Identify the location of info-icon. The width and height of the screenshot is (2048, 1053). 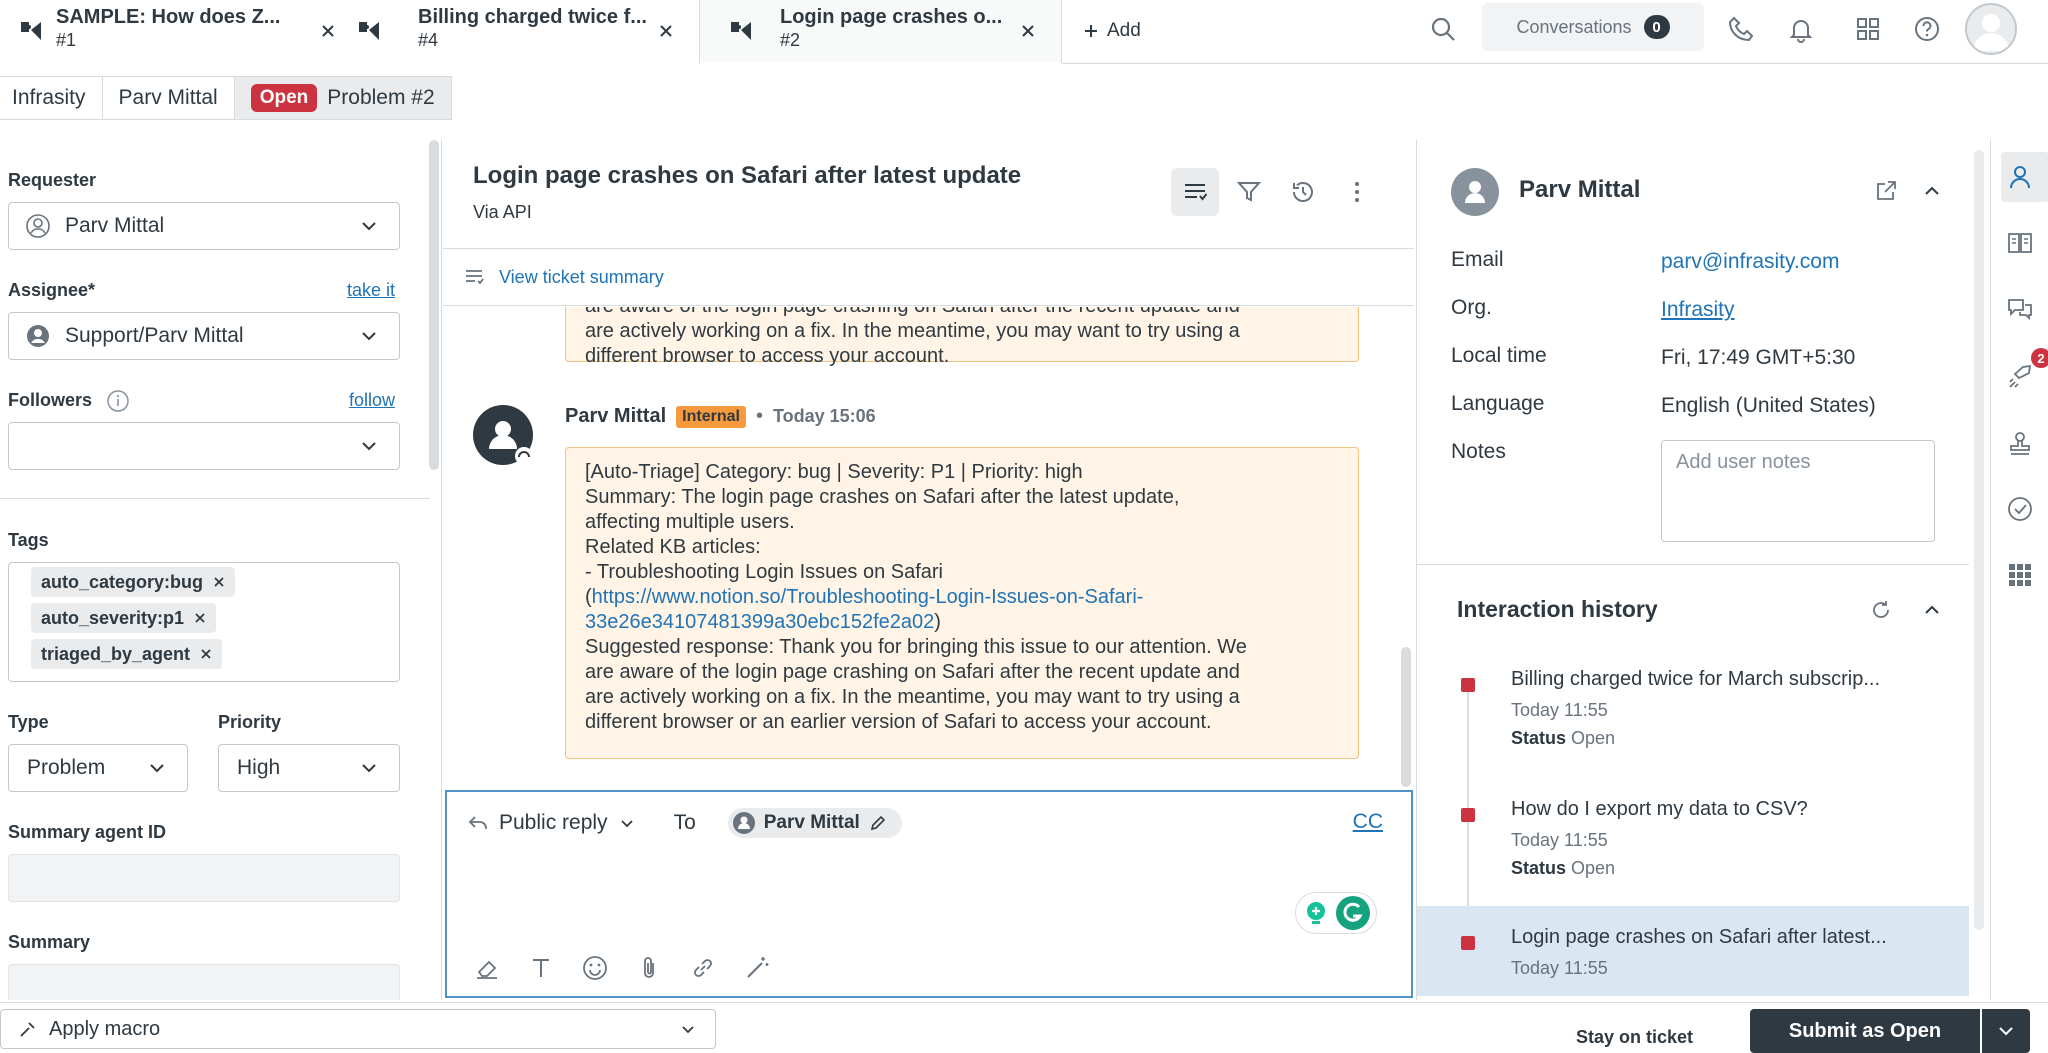
(118, 401).